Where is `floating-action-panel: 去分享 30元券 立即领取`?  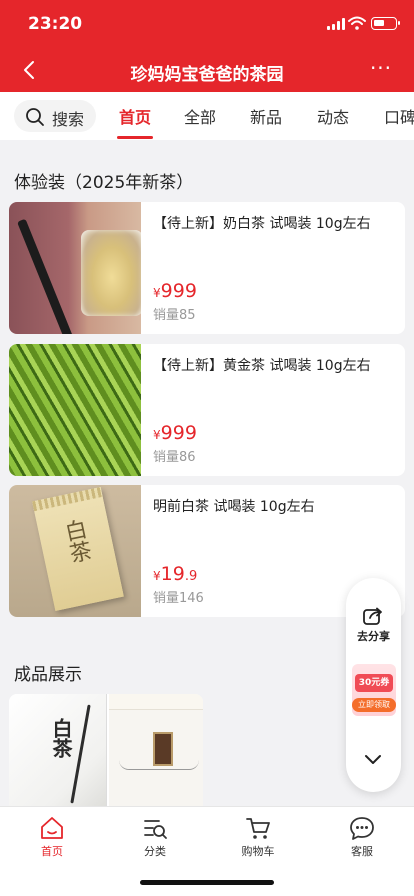
floating-action-panel: 去分享 30元券 立即领取 is located at coordinates (373, 685).